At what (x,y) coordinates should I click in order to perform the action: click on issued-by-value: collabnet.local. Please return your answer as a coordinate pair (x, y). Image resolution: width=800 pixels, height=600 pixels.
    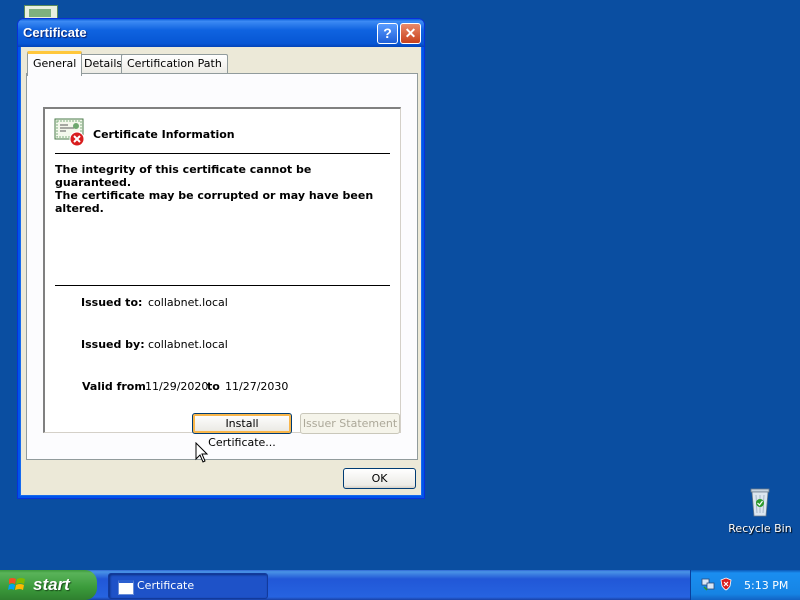
    Looking at the image, I should click on (188, 344).